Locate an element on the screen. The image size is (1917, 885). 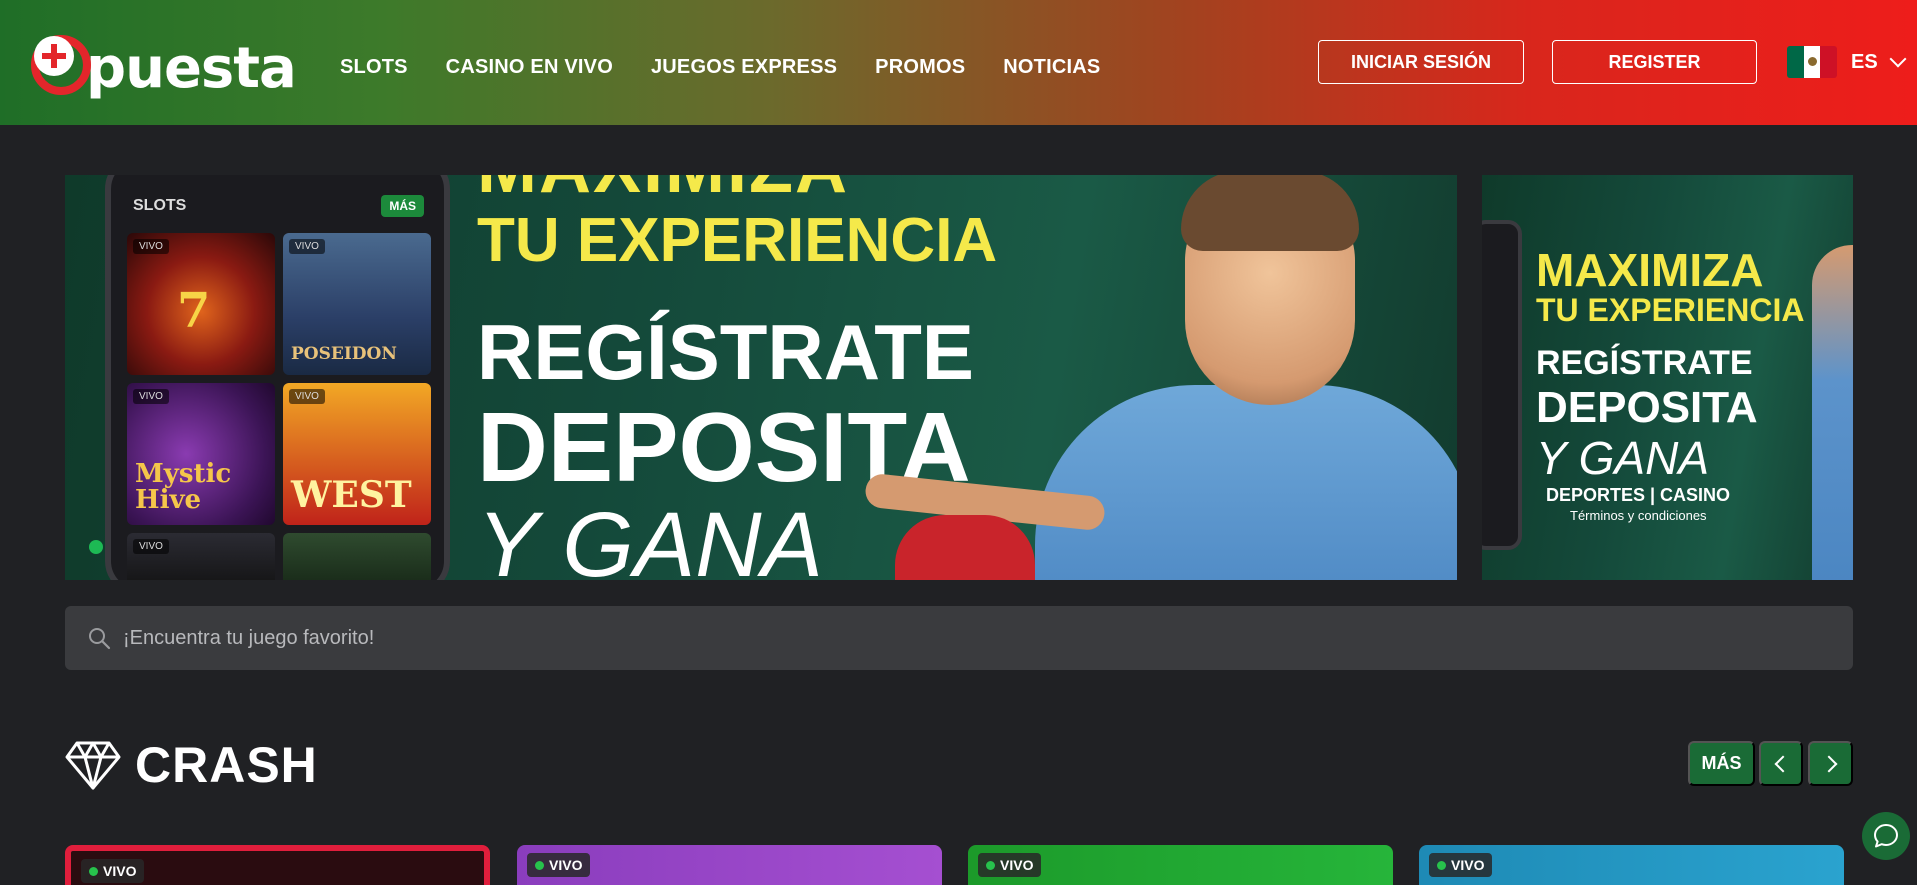
phone-mockup is located at coordinates (1502, 385).